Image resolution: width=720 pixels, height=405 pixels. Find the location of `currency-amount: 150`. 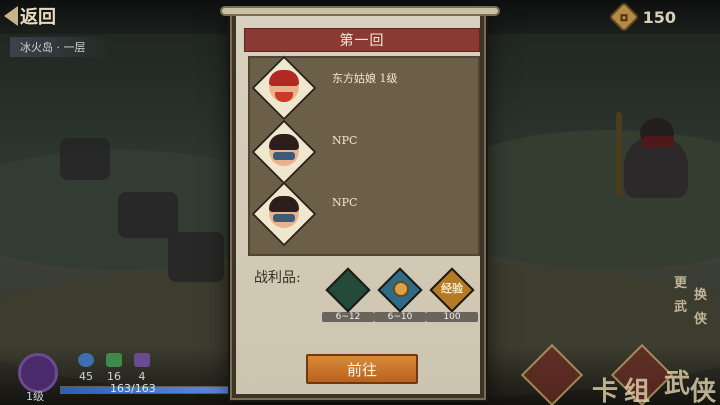

currency-amount: 150 is located at coordinates (659, 17).